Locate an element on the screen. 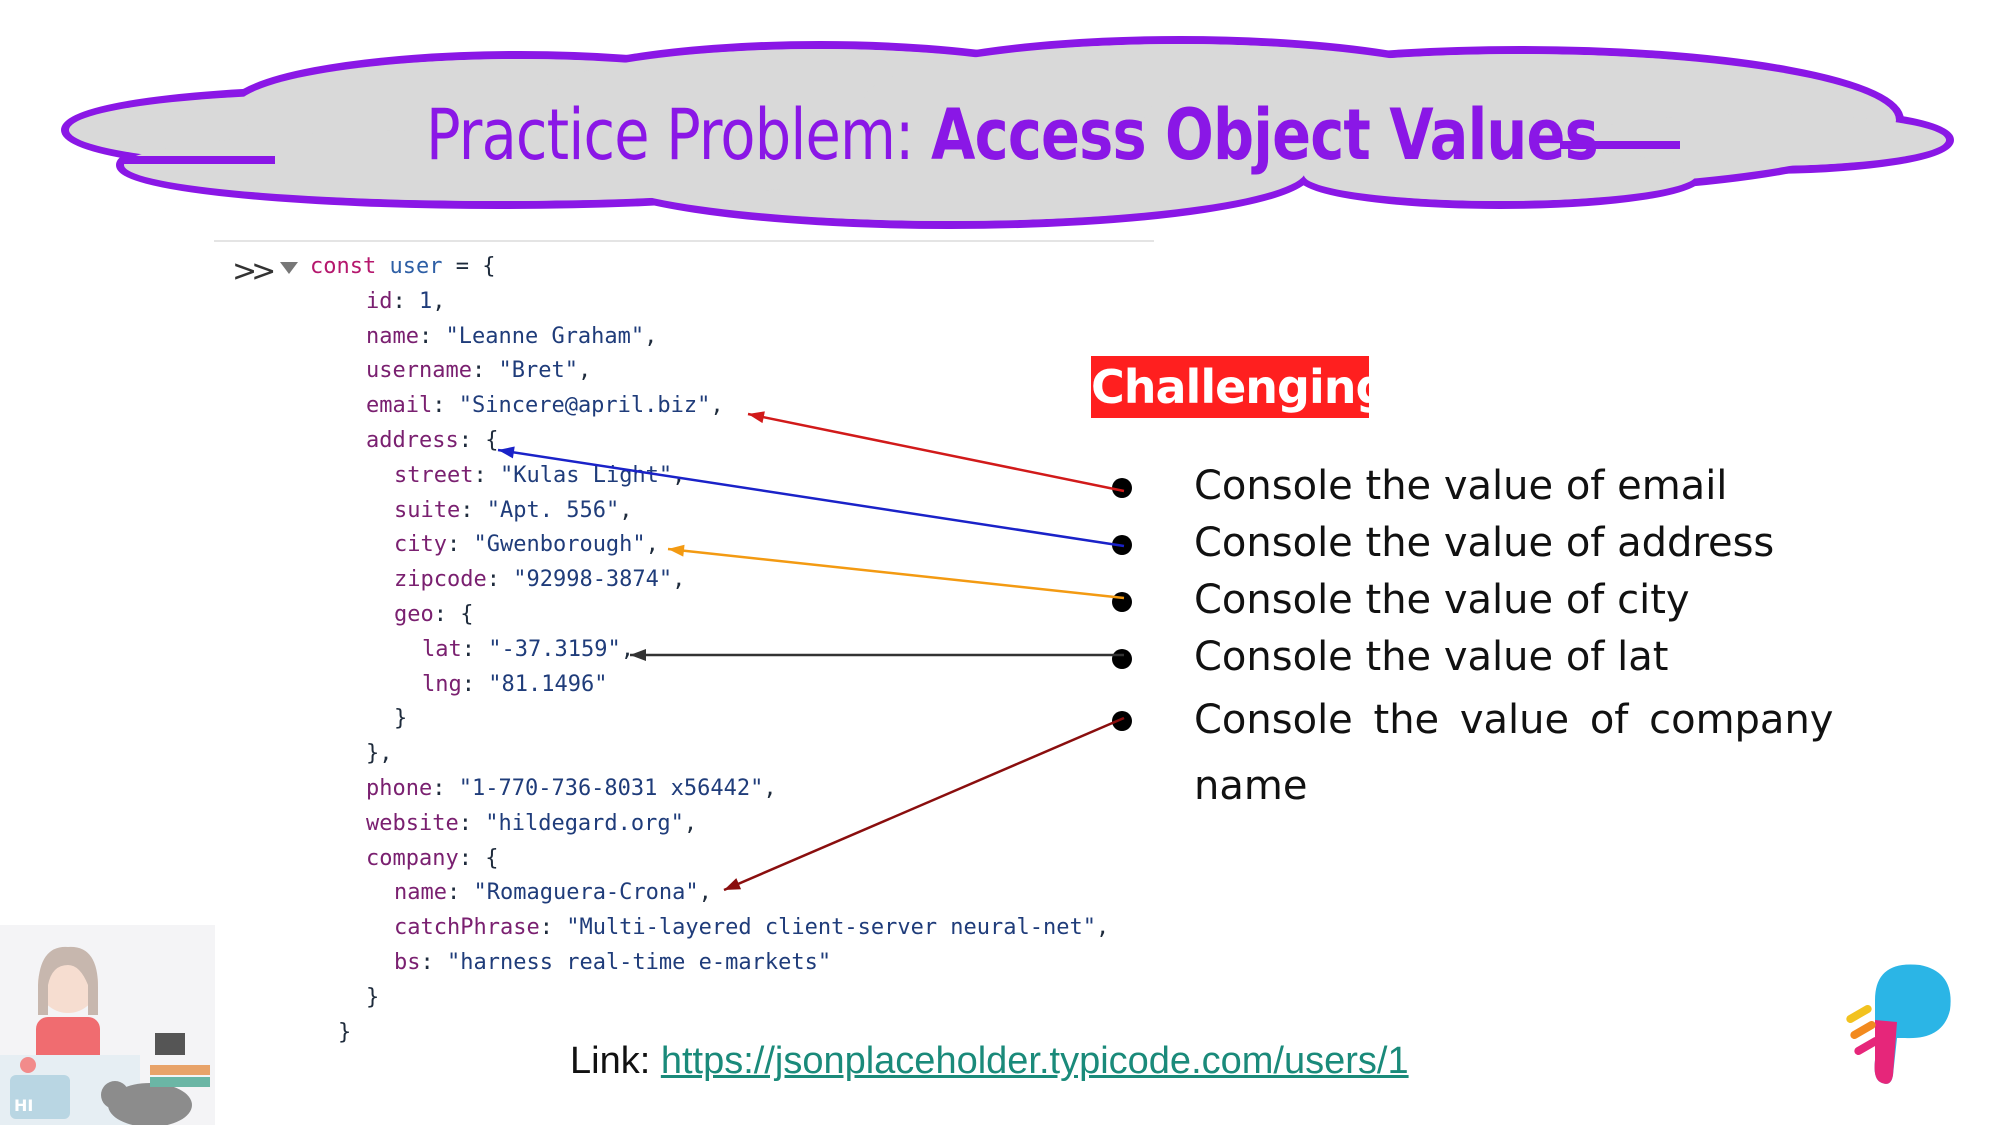 The image size is (2000, 1125). code-line: street: "Kulas Light", is located at coordinates (539, 475).